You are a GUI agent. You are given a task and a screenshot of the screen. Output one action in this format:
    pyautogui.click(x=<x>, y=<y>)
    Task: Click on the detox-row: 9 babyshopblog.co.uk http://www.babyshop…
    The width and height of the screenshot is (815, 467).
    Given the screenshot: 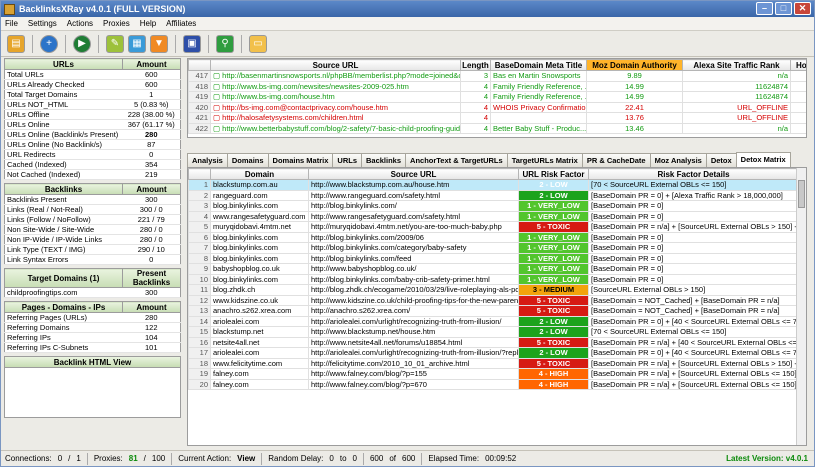 What is the action you would take?
    pyautogui.click(x=493, y=269)
    